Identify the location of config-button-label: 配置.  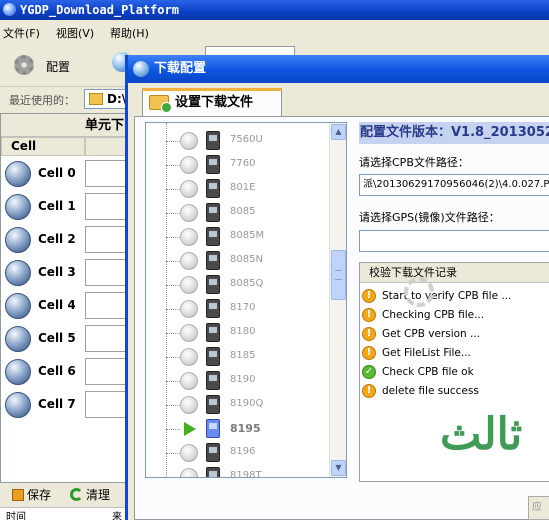
(58, 67).